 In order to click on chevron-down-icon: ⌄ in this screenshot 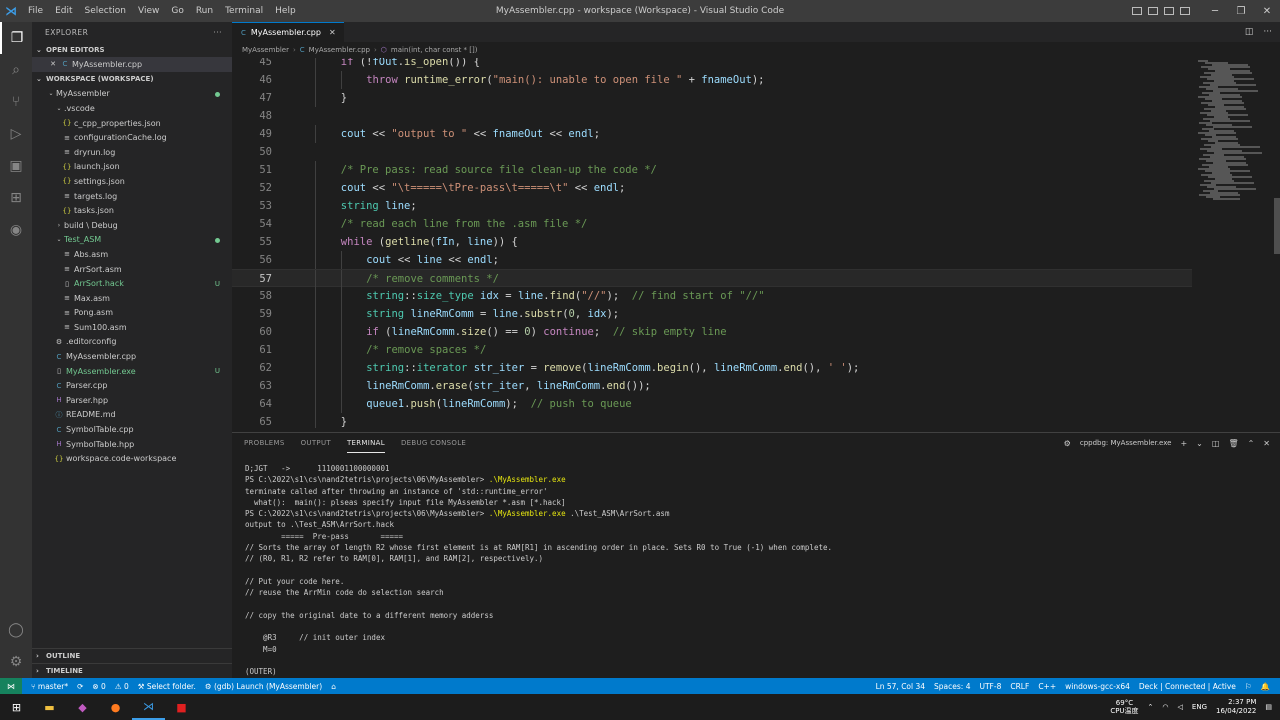, I will do `click(1199, 443)`.